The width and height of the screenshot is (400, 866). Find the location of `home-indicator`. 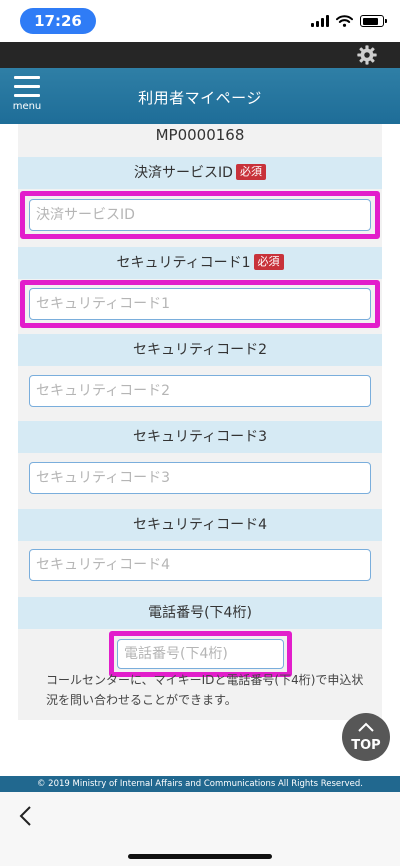

home-indicator is located at coordinates (200, 856).